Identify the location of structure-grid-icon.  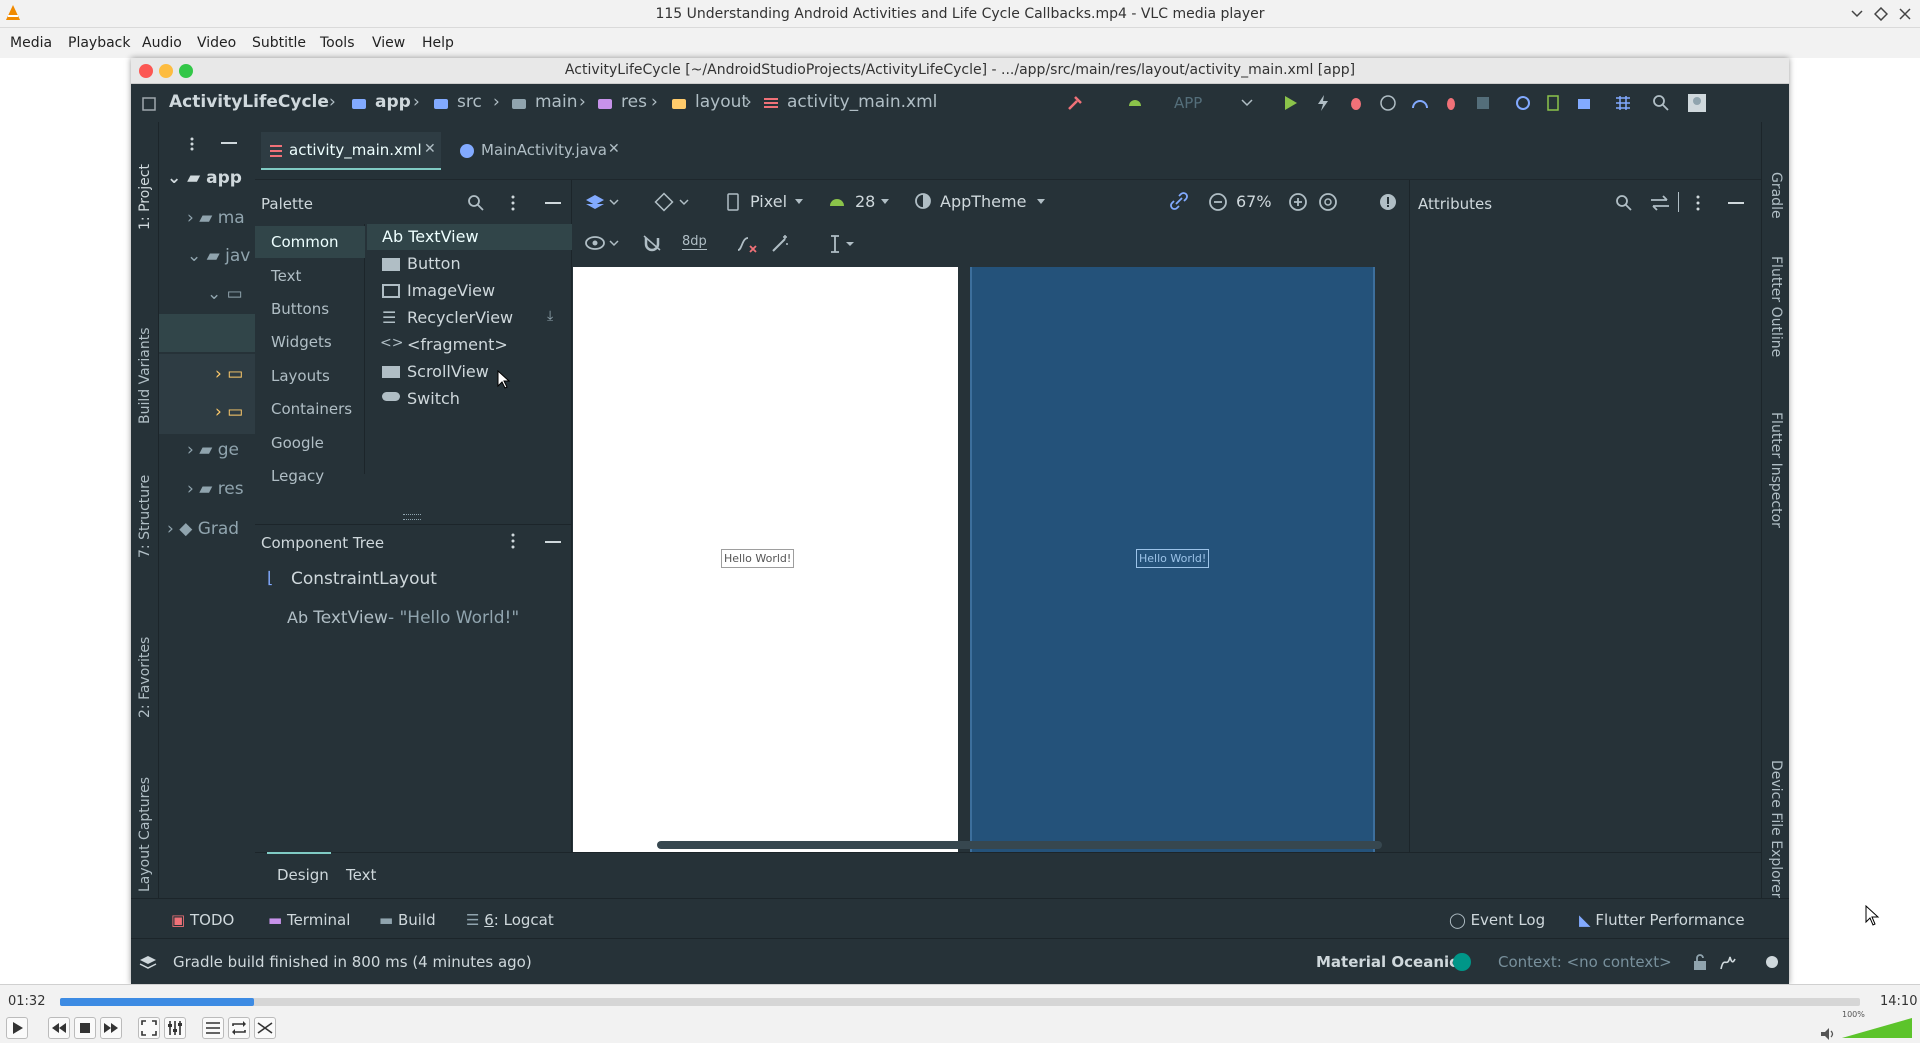
(1623, 103).